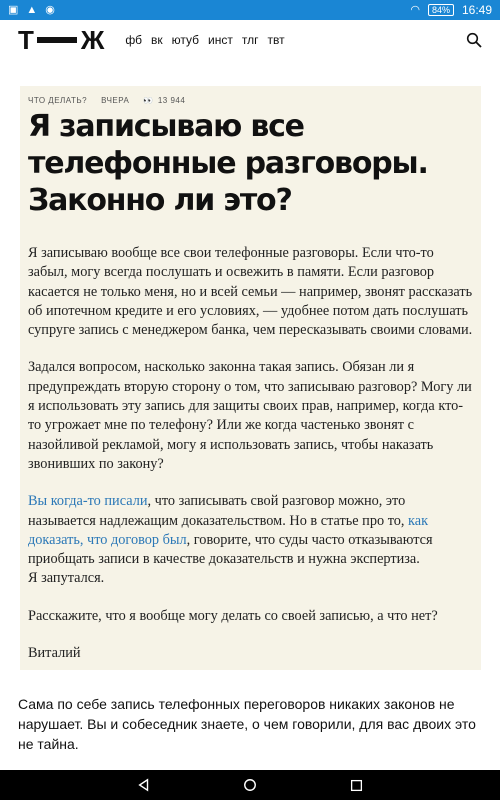 This screenshot has height=800, width=500. Describe the element at coordinates (204, 40) in the screenshot. I see `social-links: фб вк ютуб инст тлг твт` at that location.